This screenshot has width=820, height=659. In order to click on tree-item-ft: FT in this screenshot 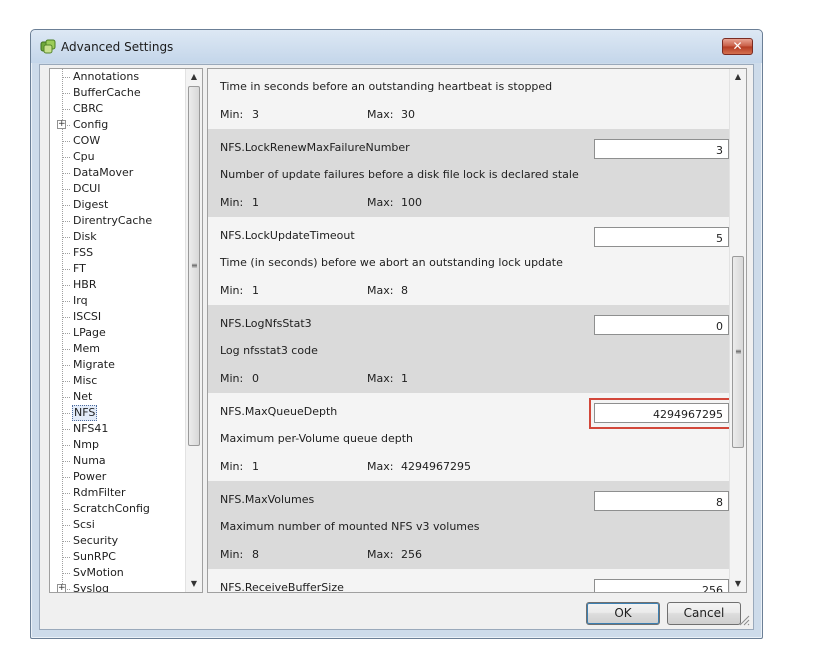, I will do `click(117, 269)`.